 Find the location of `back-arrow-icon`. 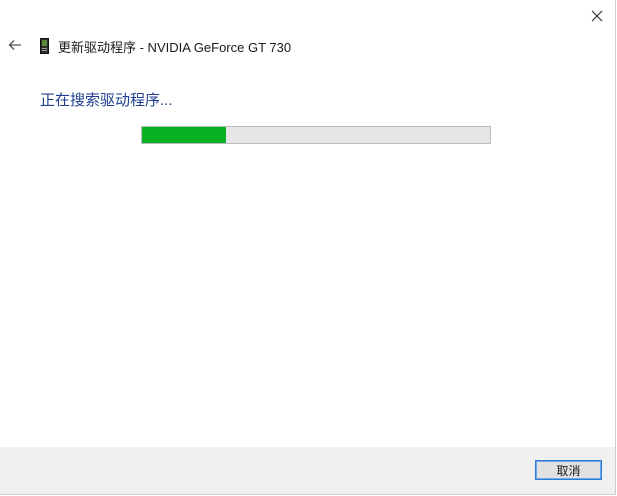

back-arrow-icon is located at coordinates (14, 45).